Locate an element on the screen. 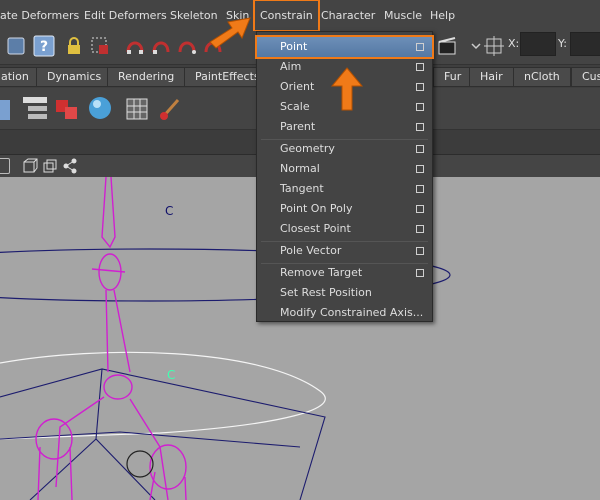 The width and height of the screenshot is (600, 500). snap-curve-icon is located at coordinates (162, 46).